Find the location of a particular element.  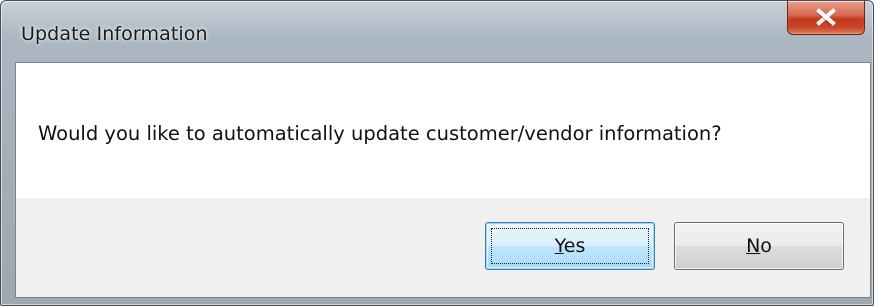

no-button-label: No is located at coordinates (759, 246).